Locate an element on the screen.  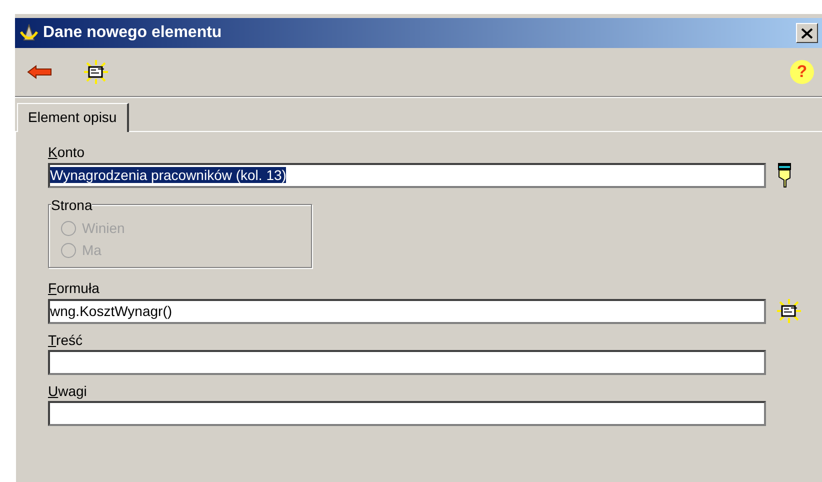
field-label: Konto is located at coordinates (66, 152).